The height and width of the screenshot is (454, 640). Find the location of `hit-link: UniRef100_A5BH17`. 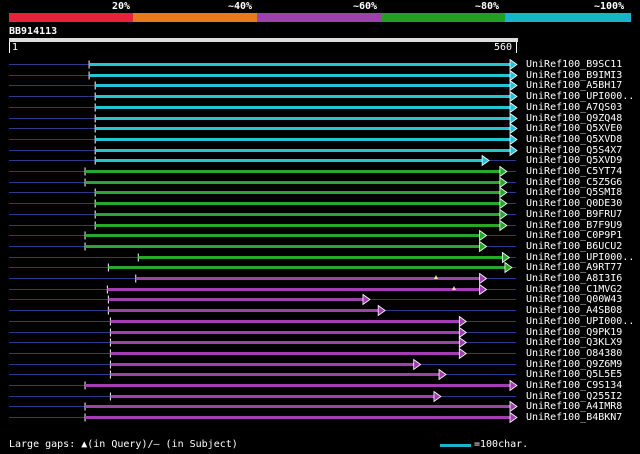

hit-link: UniRef100_A5BH17 is located at coordinates (574, 85).